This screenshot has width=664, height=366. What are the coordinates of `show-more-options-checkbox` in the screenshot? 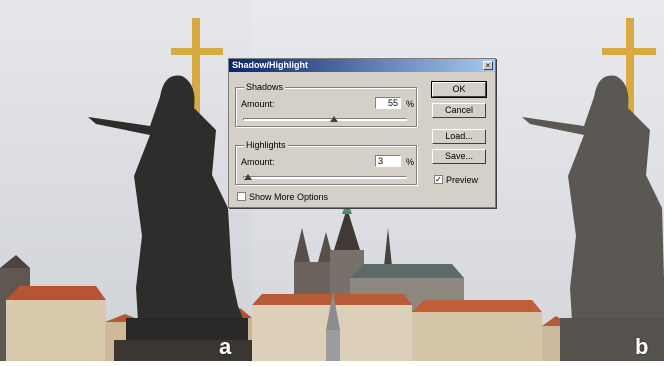 It's located at (241, 196).